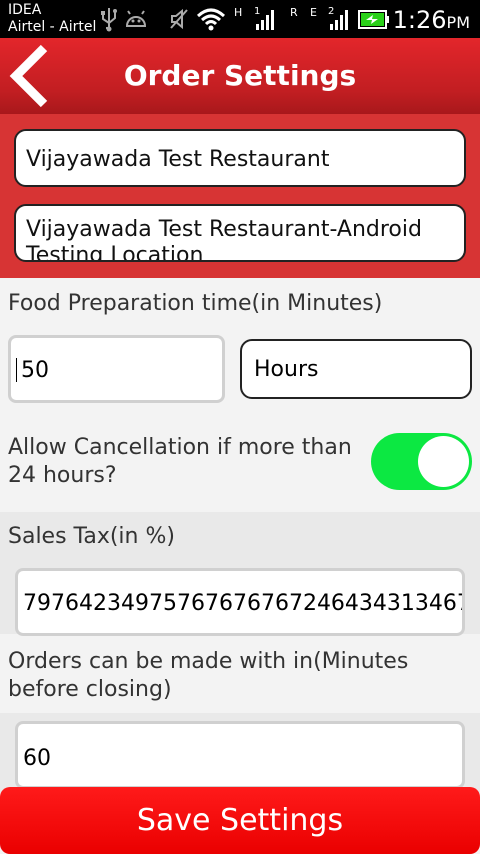 This screenshot has height=854, width=480. What do you see at coordinates (62, 475) in the screenshot?
I see `cancellation-label-line2: 24 hours?` at bounding box center [62, 475].